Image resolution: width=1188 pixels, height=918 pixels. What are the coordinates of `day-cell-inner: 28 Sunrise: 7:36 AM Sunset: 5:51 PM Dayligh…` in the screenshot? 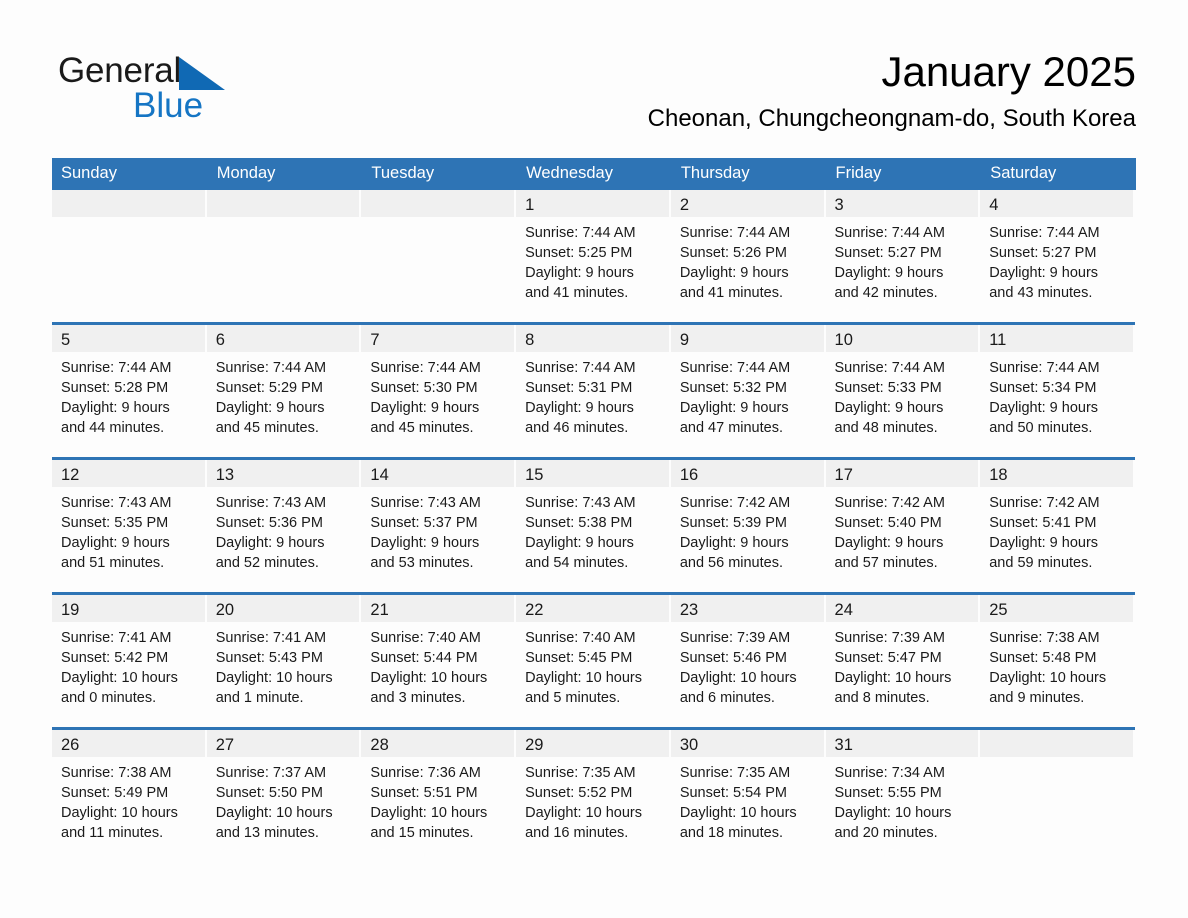 It's located at (438, 796).